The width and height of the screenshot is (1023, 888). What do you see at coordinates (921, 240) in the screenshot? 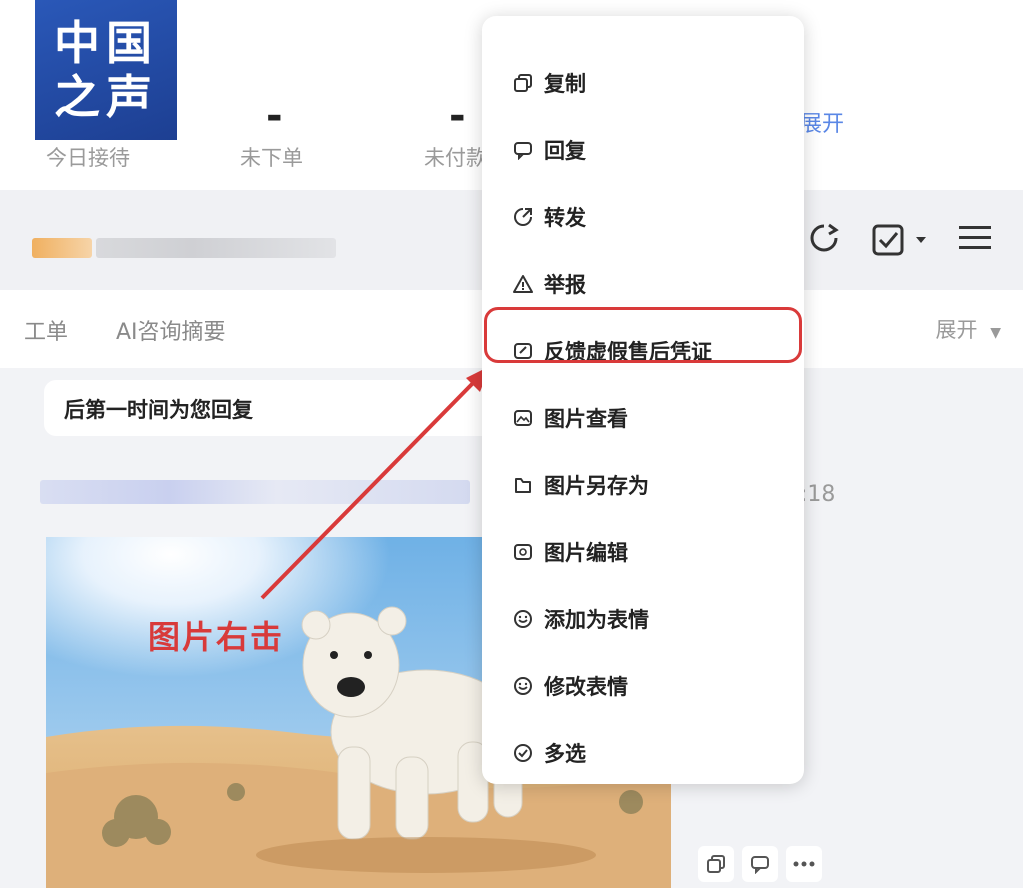
I see `chevron-down-icon` at bounding box center [921, 240].